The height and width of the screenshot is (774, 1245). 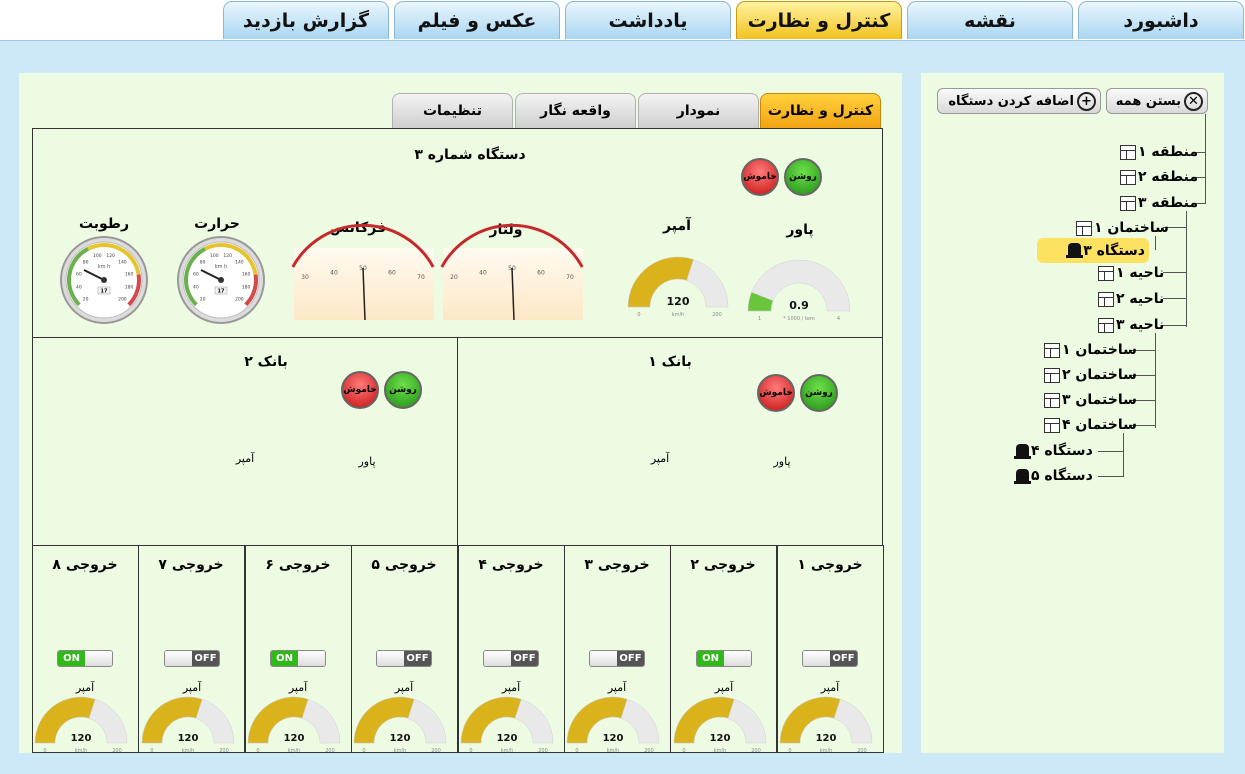 I want to click on tree-label: ساختمان ۳, so click(x=1099, y=400).